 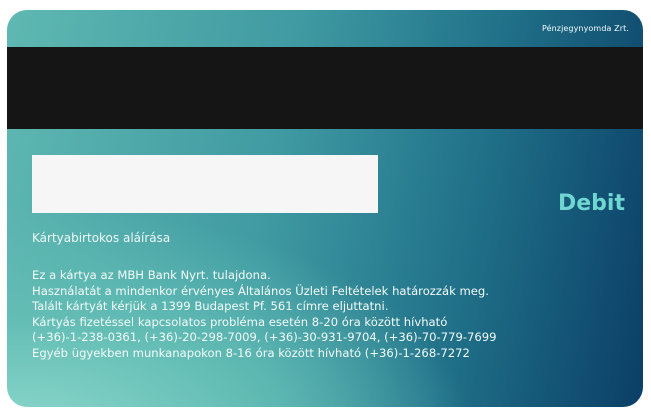 What do you see at coordinates (591, 203) in the screenshot?
I see `card-type-label: Debit` at bounding box center [591, 203].